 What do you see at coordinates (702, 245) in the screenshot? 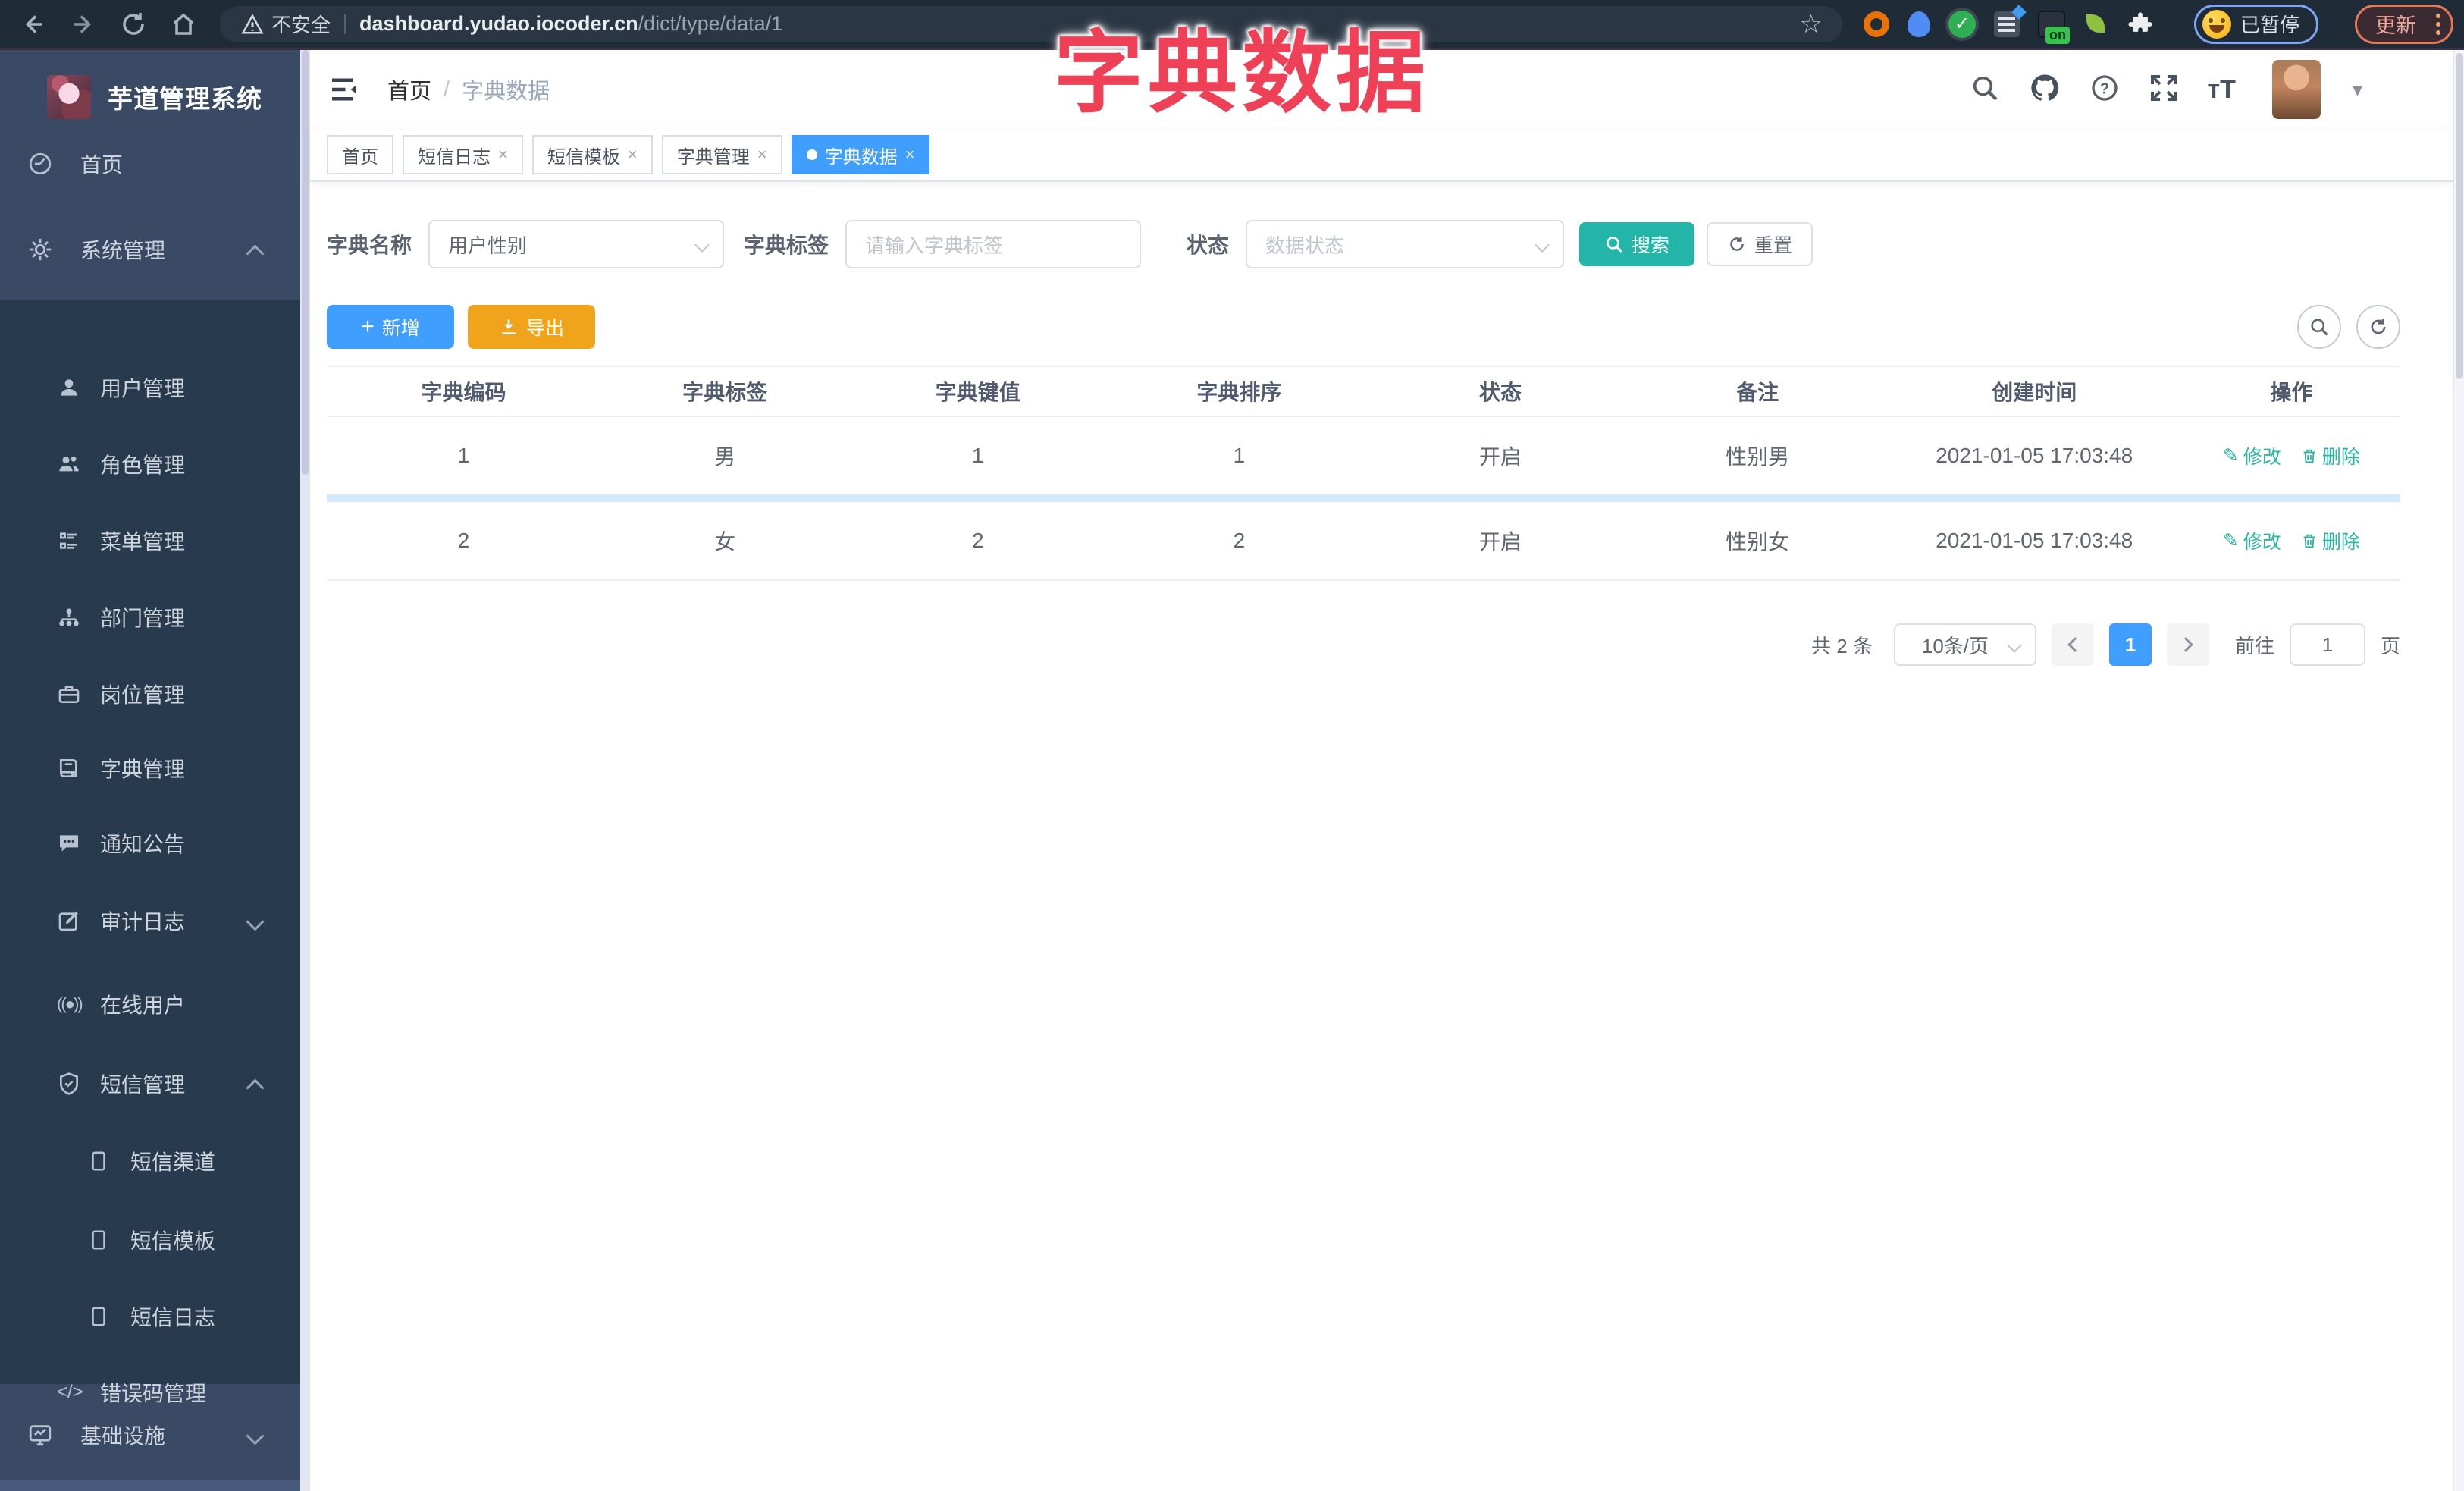
I see `select-caret-icon` at bounding box center [702, 245].